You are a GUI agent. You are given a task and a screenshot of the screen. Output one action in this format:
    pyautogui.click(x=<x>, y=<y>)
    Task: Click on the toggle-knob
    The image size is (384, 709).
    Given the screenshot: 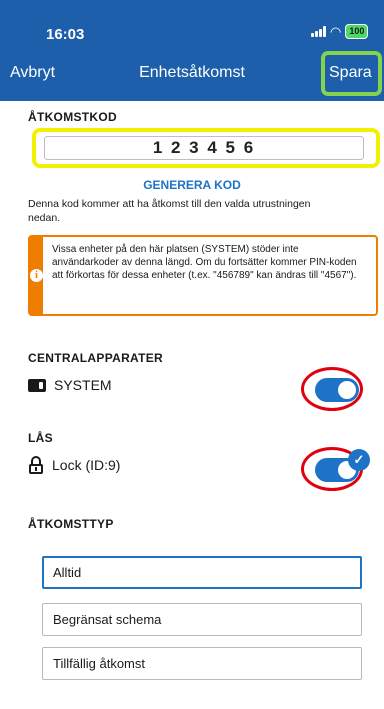 What is the action you would take?
    pyautogui.click(x=347, y=390)
    